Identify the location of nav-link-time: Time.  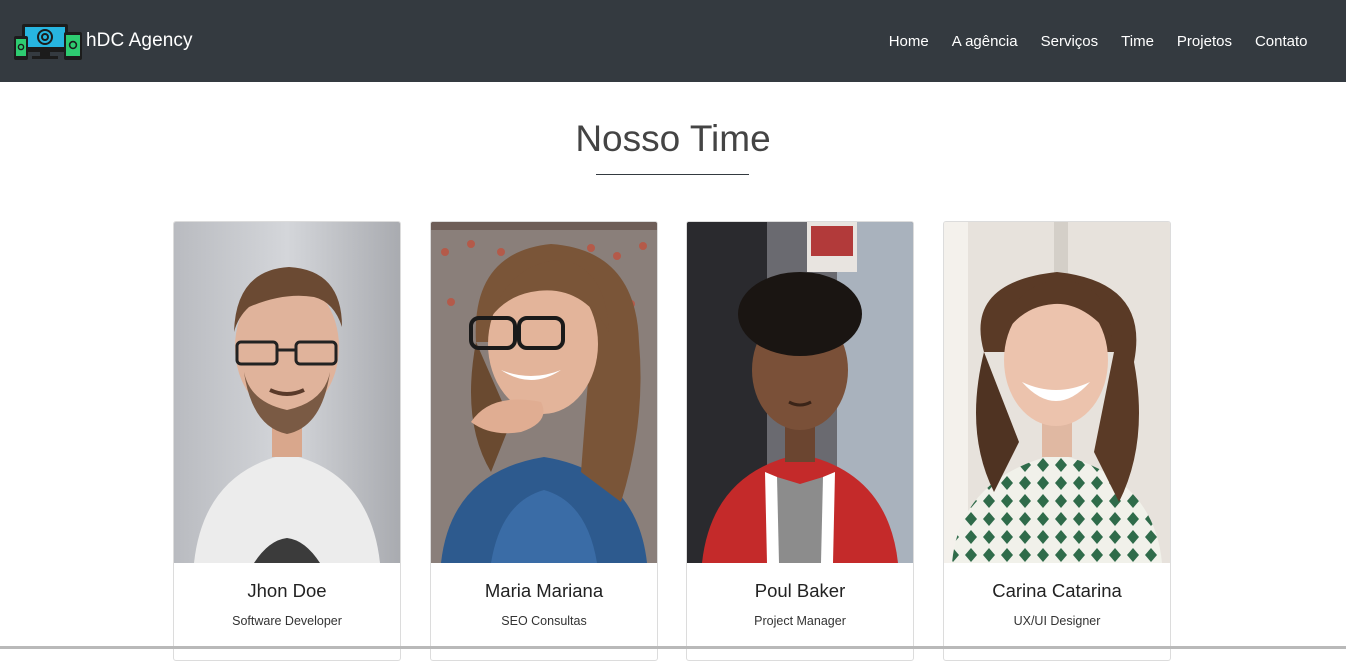
(1138, 41).